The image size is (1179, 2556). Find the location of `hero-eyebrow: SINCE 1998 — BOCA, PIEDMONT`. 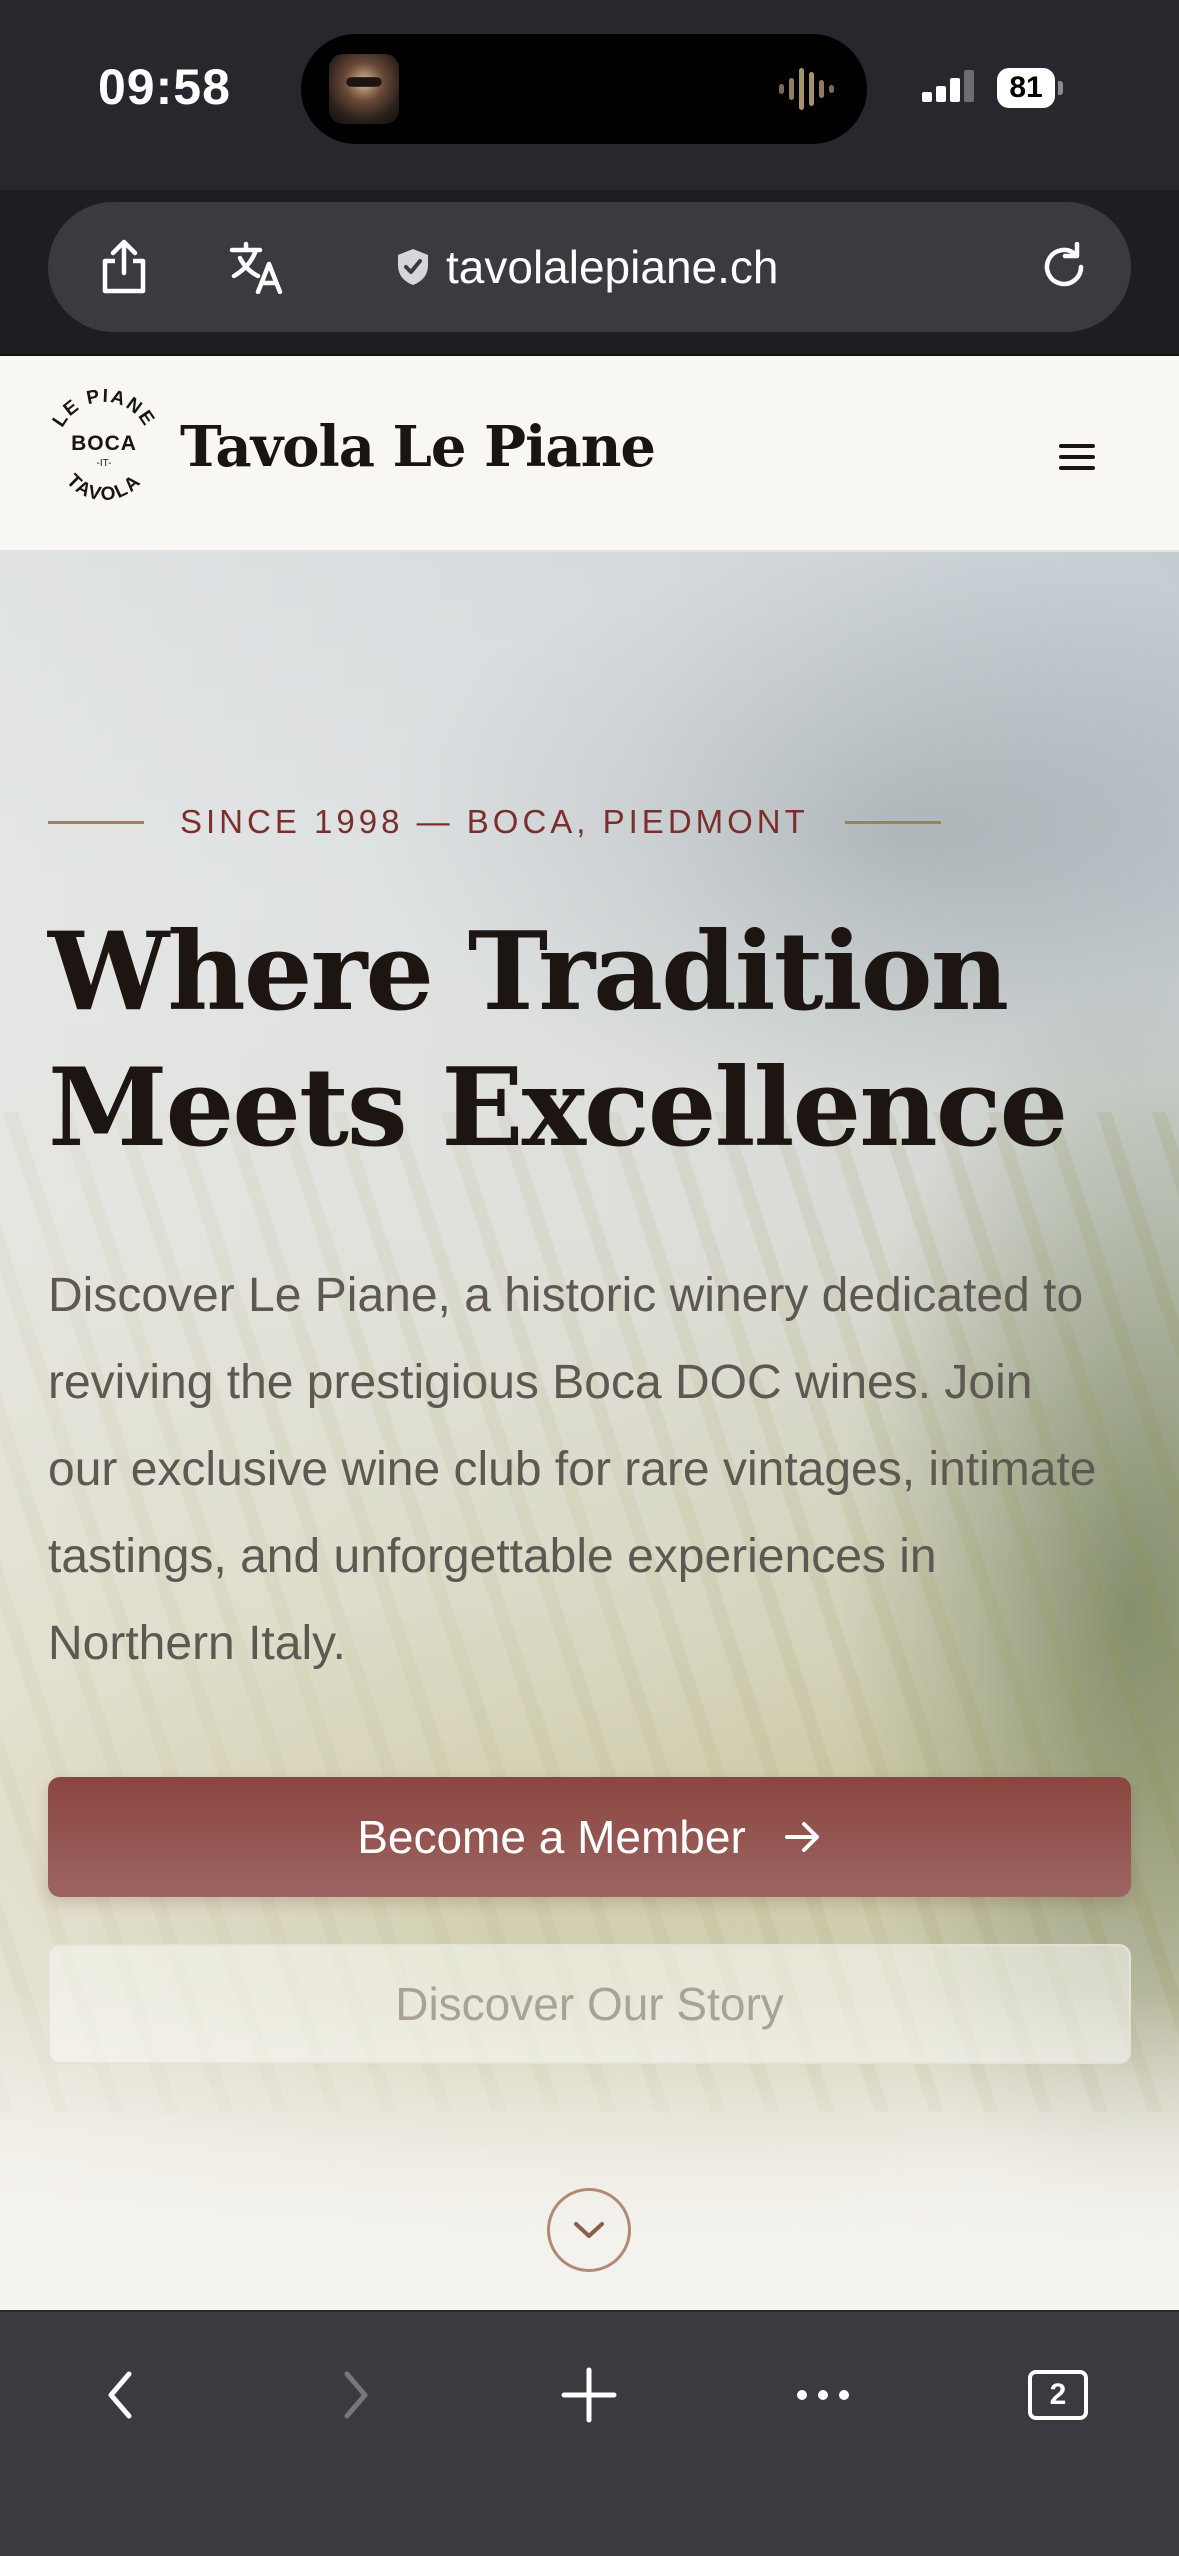

hero-eyebrow: SINCE 1998 — BOCA, PIEDMONT is located at coordinates (494, 822).